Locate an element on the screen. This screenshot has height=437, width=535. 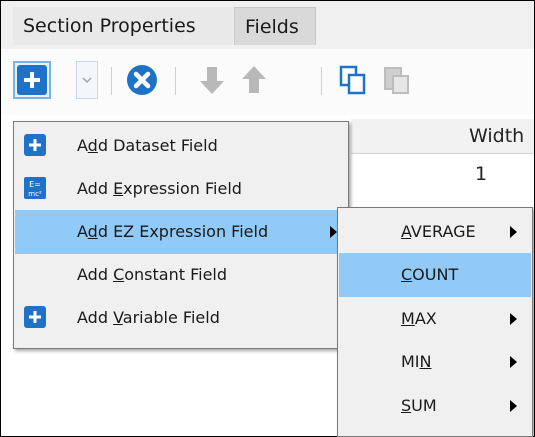
add-field-dropdown-button is located at coordinates (87, 80).